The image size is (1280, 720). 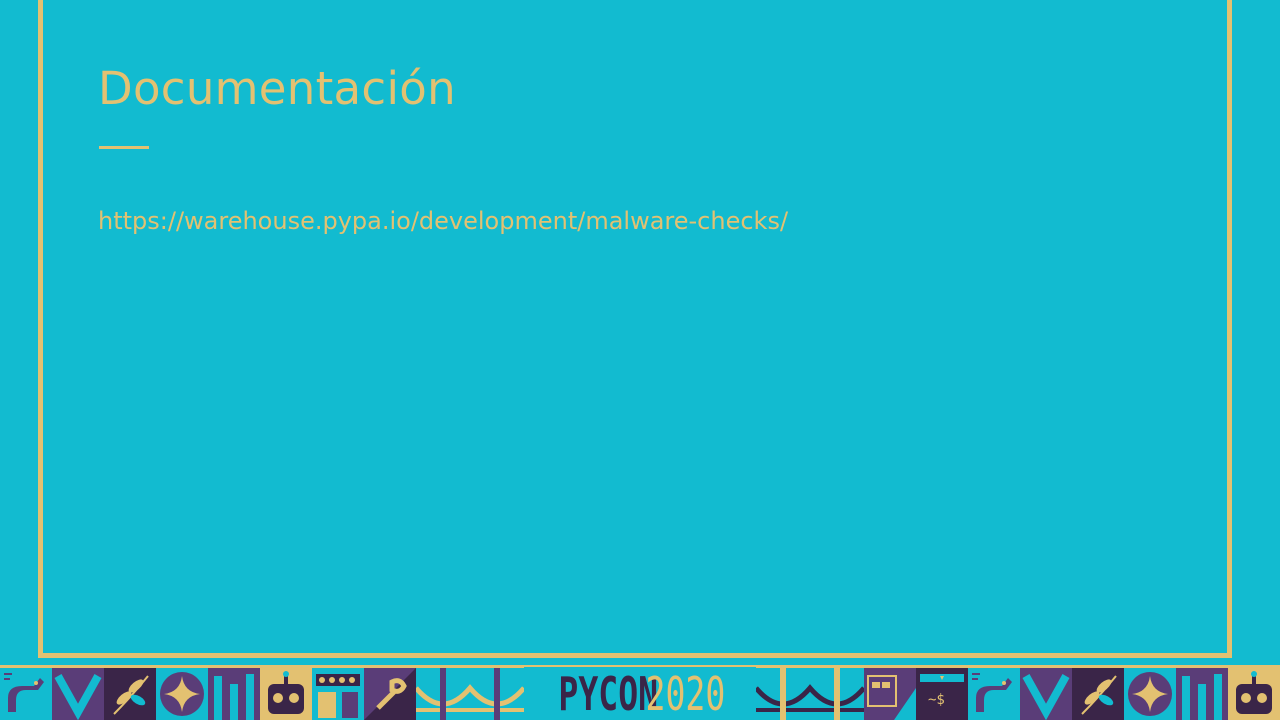 I want to click on circuit-icon, so click(x=338, y=694).